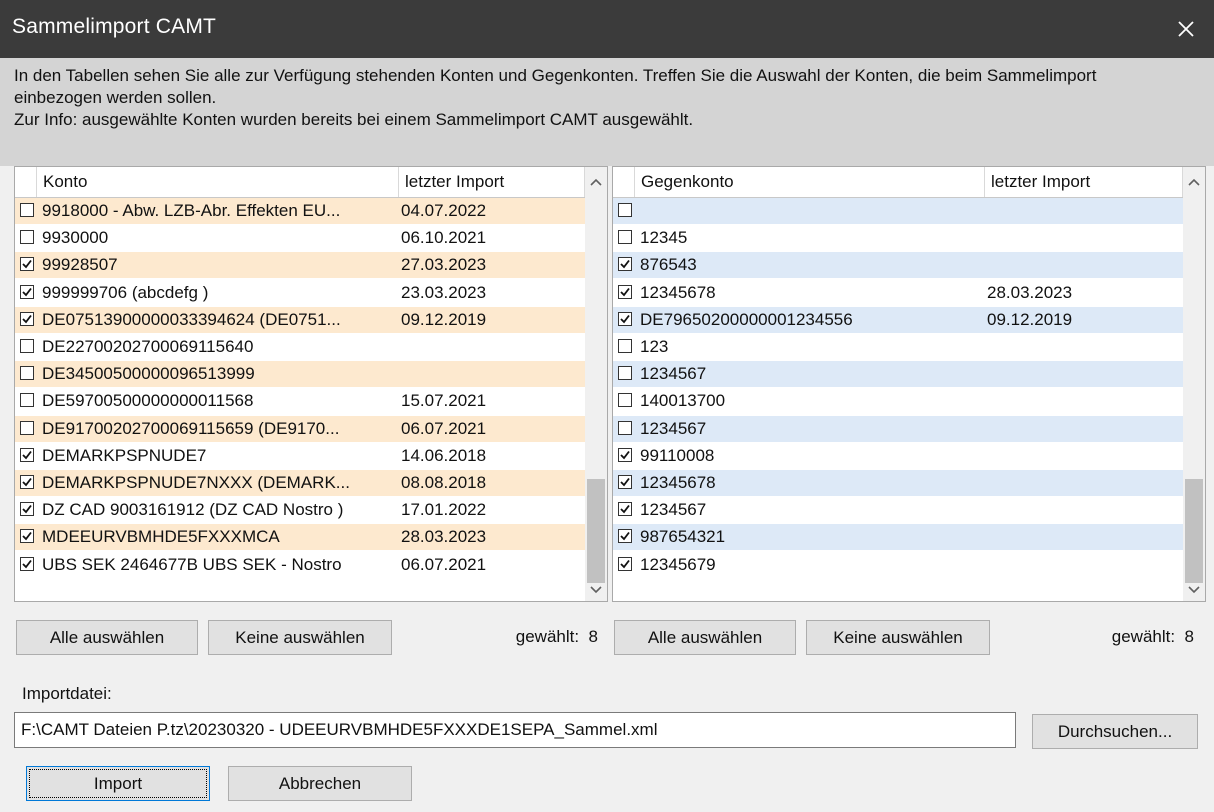  I want to click on left-select-all-button: Alle auswählen, so click(107, 637).